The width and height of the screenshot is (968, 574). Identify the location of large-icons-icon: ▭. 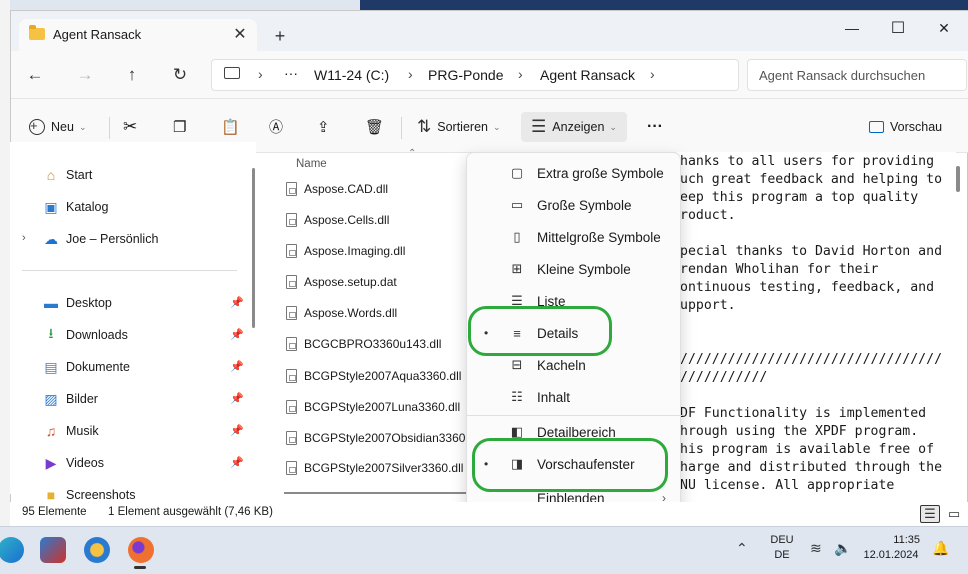
(517, 204).